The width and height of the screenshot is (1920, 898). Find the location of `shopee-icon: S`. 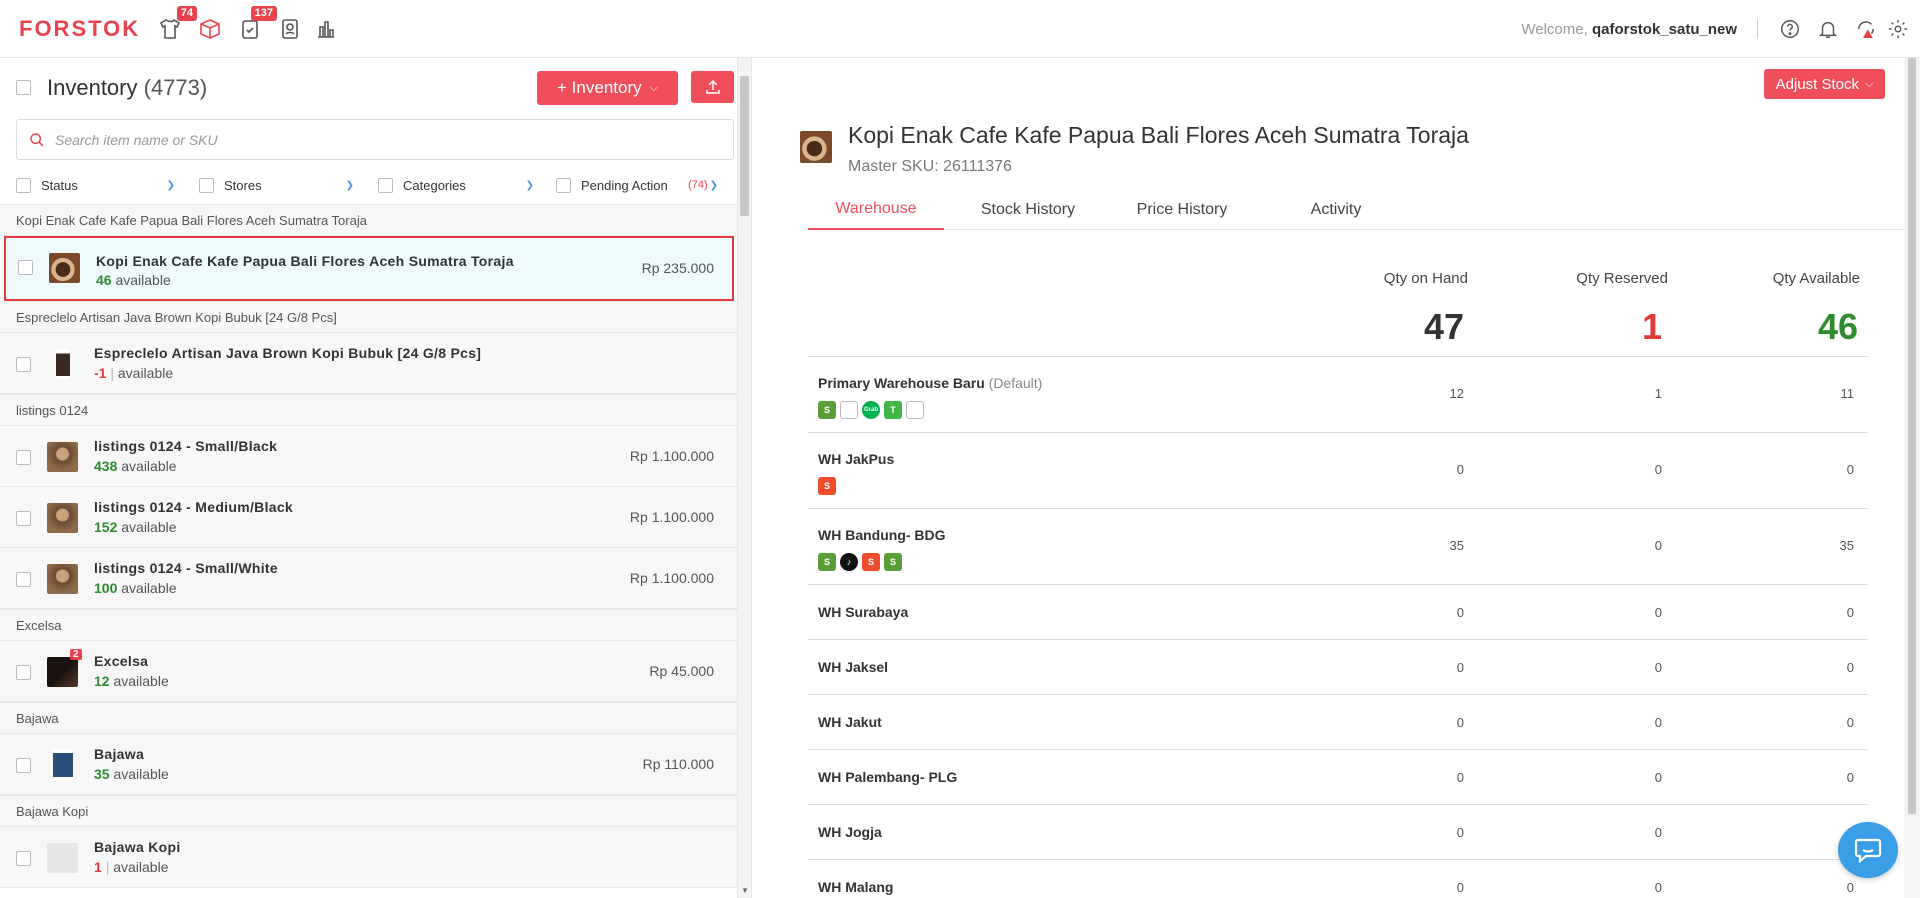

shopee-icon: S is located at coordinates (871, 562).